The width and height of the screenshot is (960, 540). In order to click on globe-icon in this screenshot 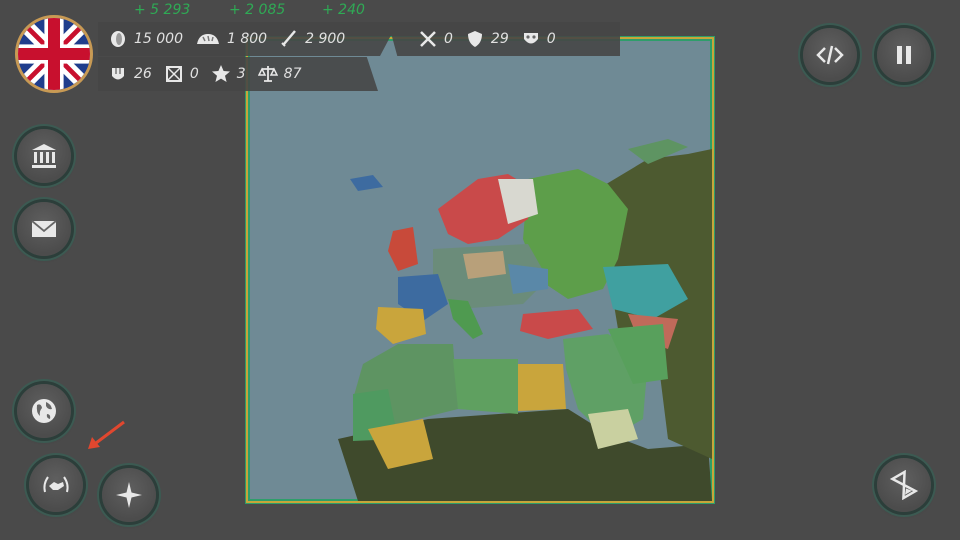, I will do `click(44, 411)`.